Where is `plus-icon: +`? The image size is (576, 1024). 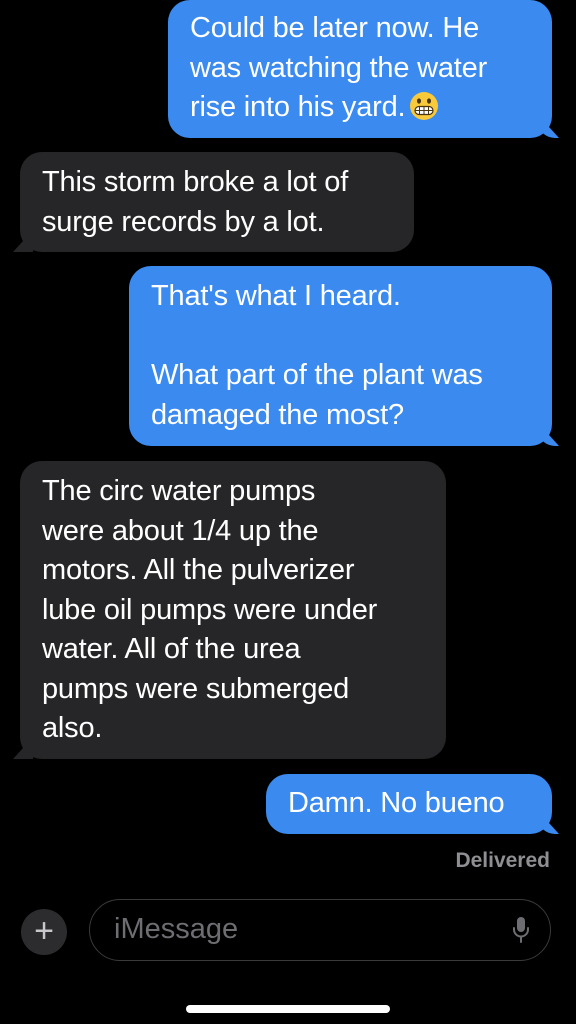 plus-icon: + is located at coordinates (44, 932).